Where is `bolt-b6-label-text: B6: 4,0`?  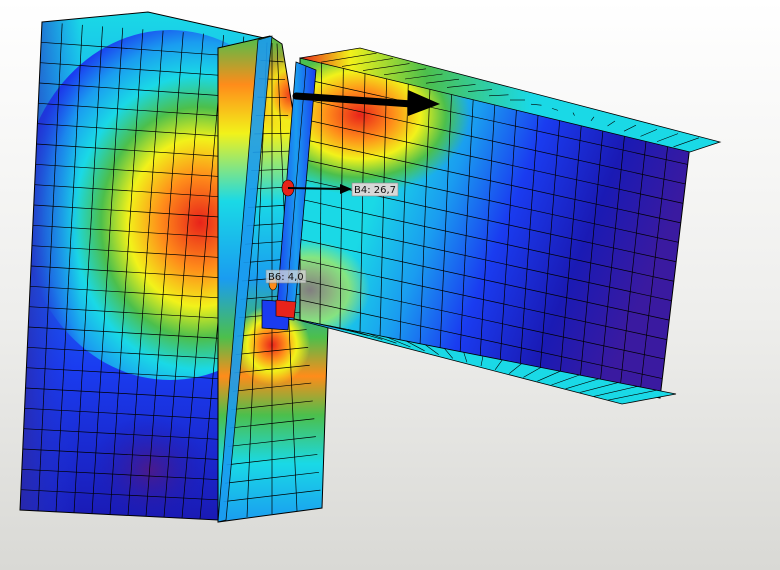
bolt-b6-label-text: B6: 4,0 is located at coordinates (286, 277).